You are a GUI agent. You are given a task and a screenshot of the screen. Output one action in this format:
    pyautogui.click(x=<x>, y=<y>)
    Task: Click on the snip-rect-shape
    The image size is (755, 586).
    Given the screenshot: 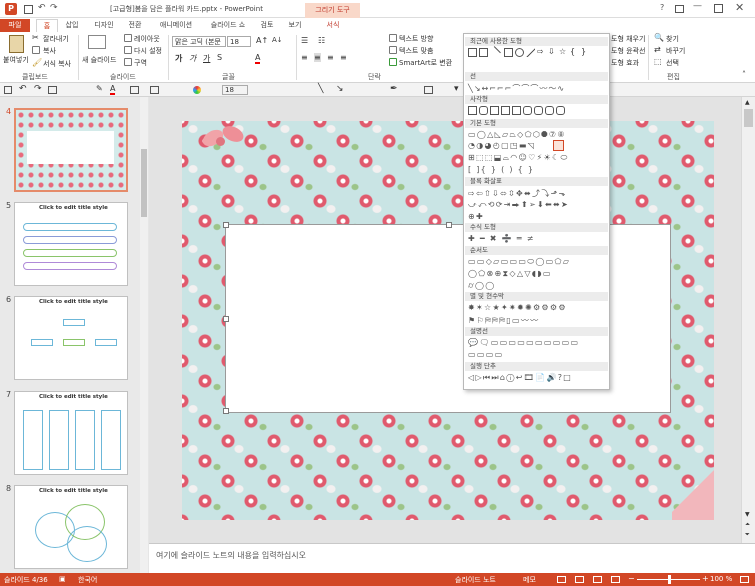 What is the action you would take?
    pyautogui.click(x=505, y=110)
    